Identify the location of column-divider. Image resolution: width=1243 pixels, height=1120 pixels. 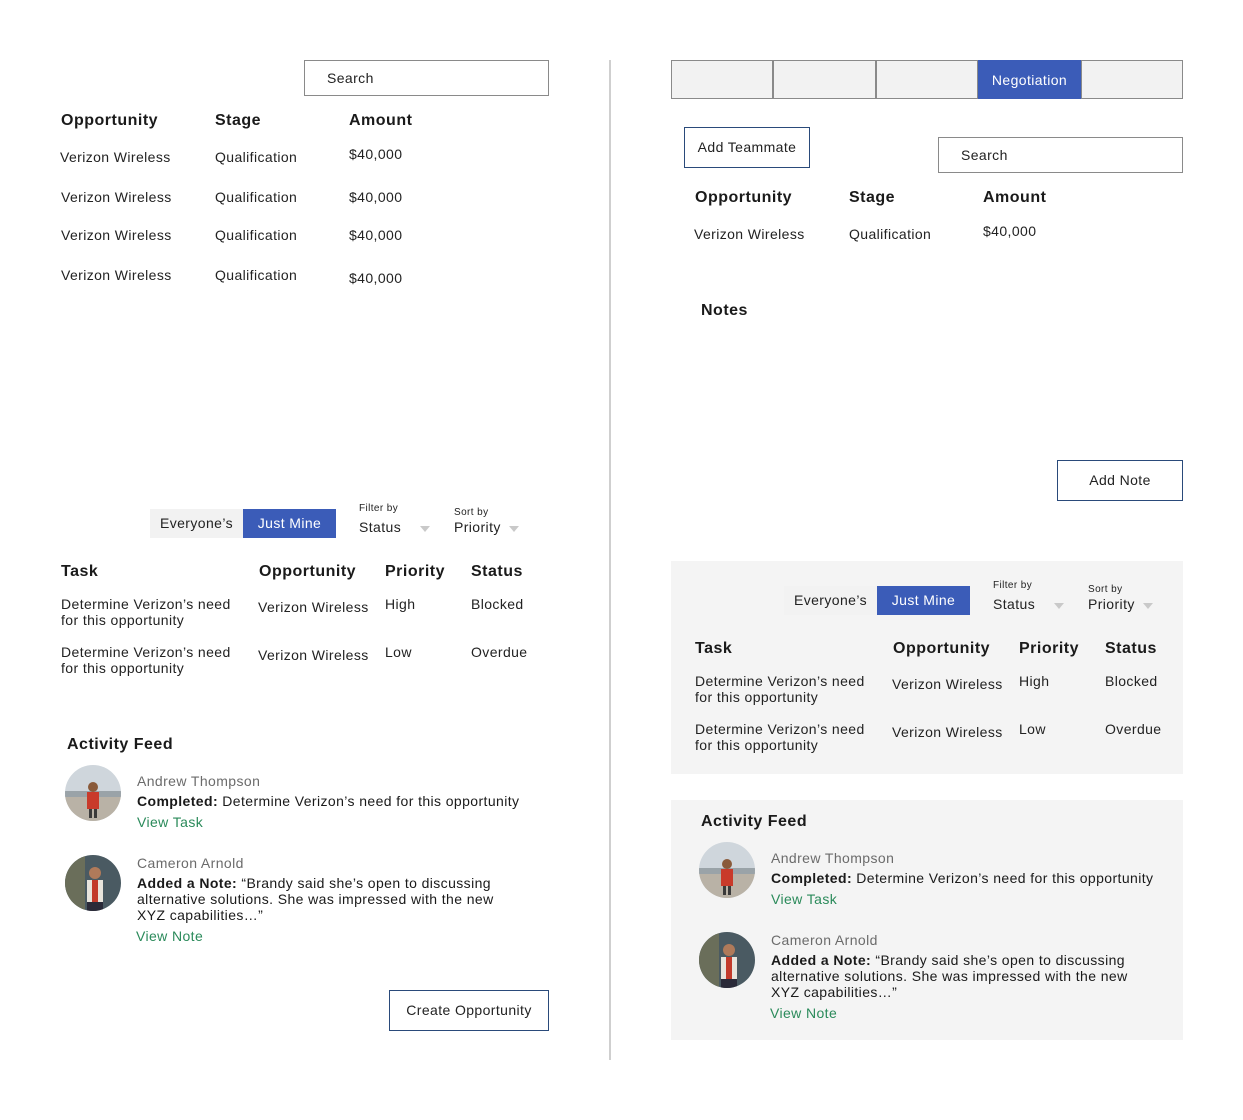
(610, 560).